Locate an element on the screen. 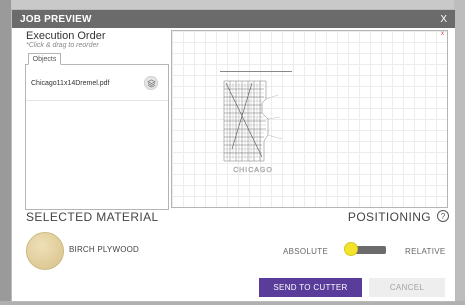 Image resolution: width=465 pixels, height=305 pixels. dialog-title: JOB PREVIEW is located at coordinates (56, 19).